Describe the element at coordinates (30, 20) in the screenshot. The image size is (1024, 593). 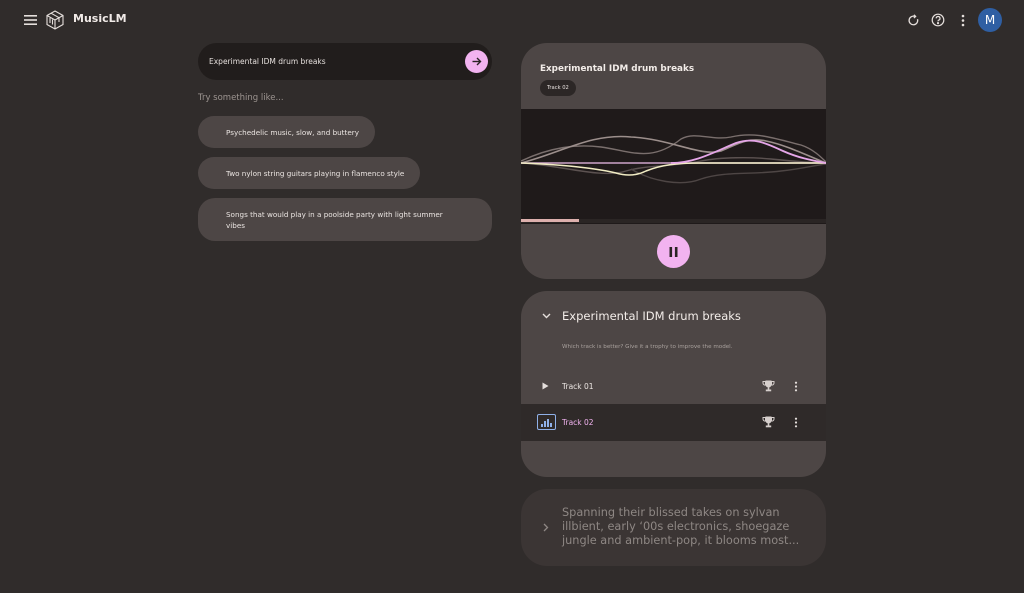
I see `menu-icon` at that location.